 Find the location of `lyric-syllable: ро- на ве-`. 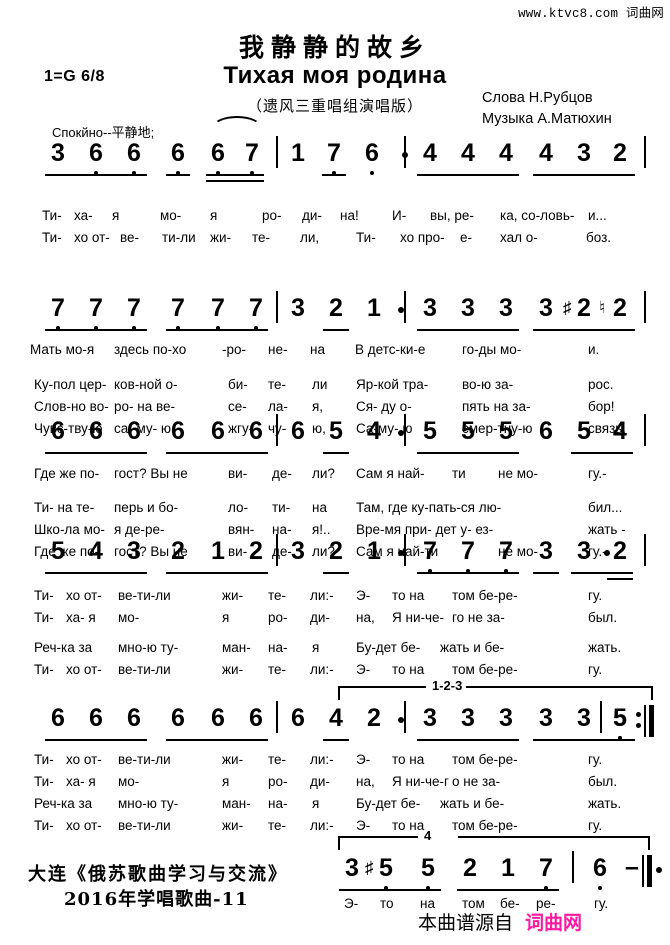

lyric-syllable: ро- на ве- is located at coordinates (145, 406).